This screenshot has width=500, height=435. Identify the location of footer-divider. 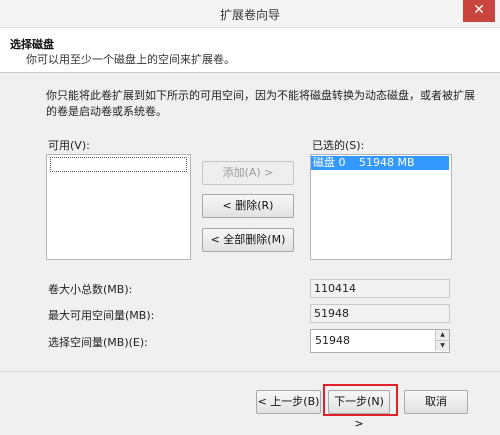
(250, 371).